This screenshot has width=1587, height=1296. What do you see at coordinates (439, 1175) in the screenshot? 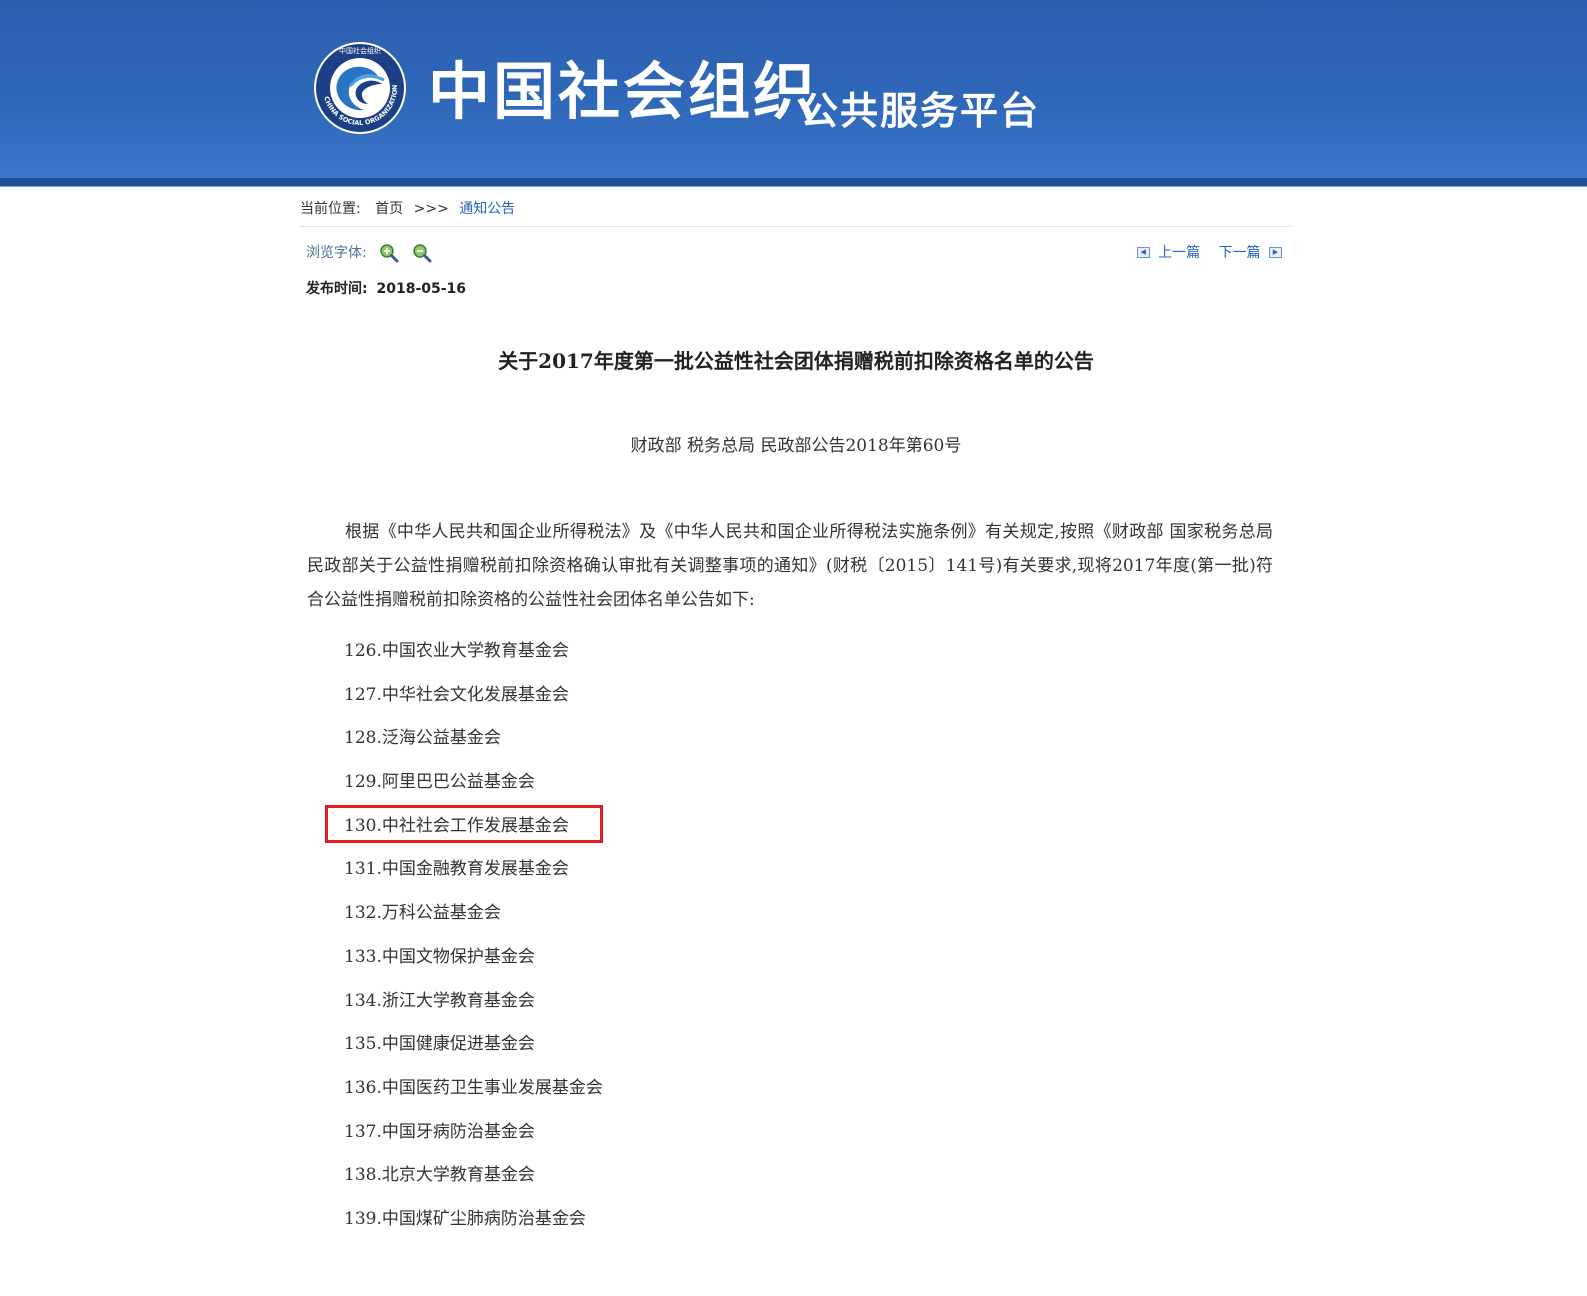
I see `list-item: 138.北京大学教育基金会` at bounding box center [439, 1175].